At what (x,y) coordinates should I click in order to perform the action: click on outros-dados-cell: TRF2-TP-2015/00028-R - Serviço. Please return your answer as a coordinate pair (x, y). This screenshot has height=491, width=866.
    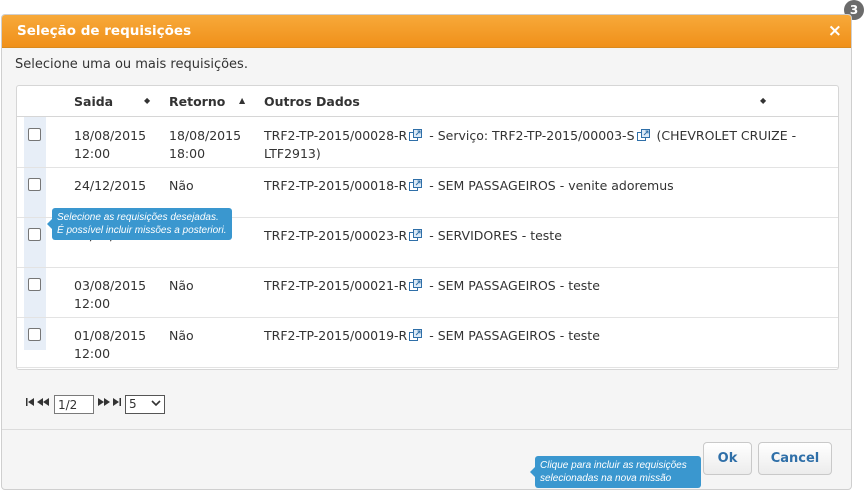
    Looking at the image, I should click on (534, 145).